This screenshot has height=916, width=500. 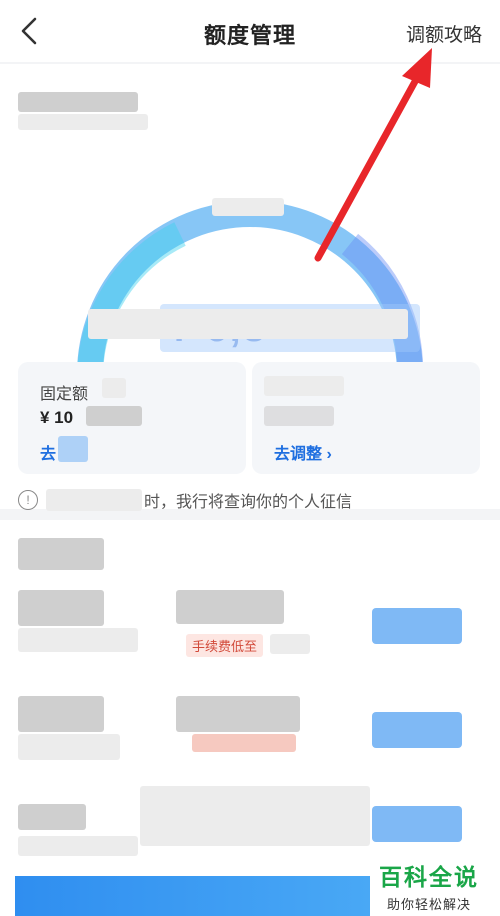 What do you see at coordinates (64, 394) in the screenshot?
I see `fixed-limit-label: 固定额` at bounding box center [64, 394].